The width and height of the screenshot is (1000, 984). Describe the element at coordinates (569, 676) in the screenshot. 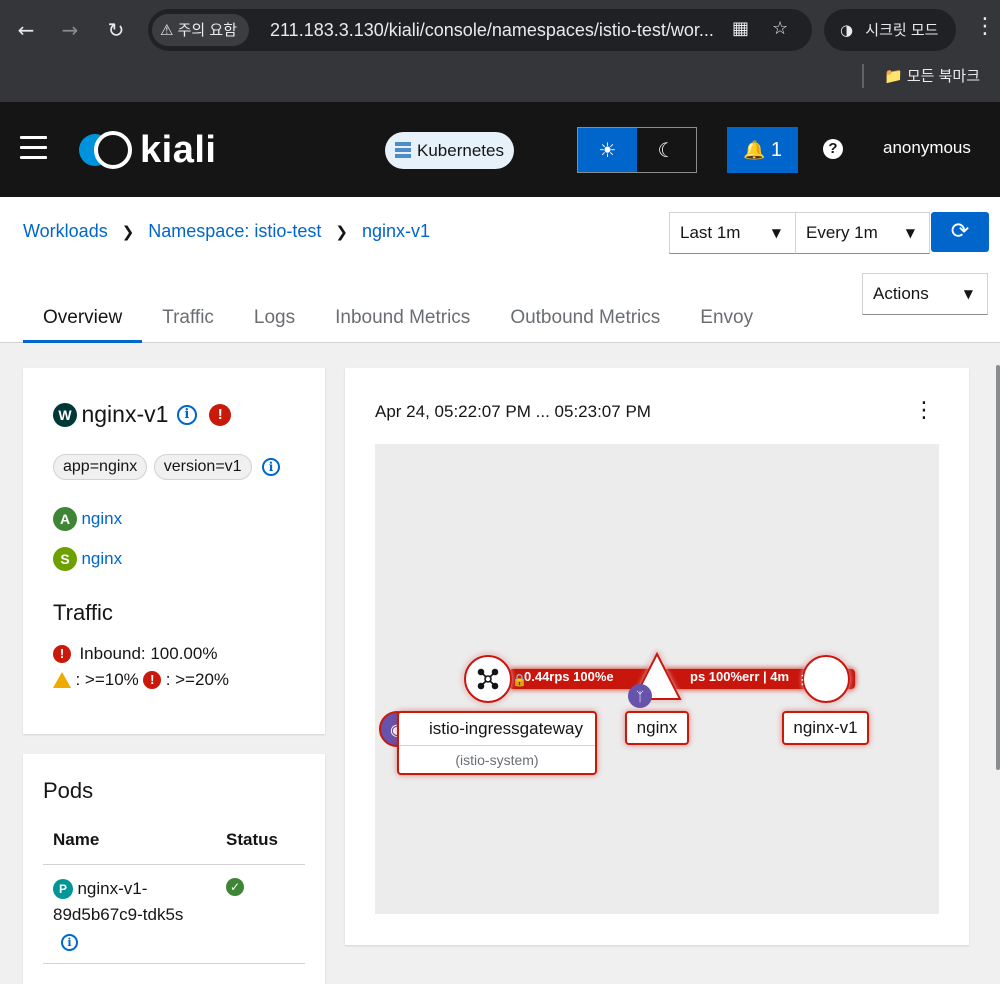

I see `edge-1-label: 0.44rps 100%e` at that location.